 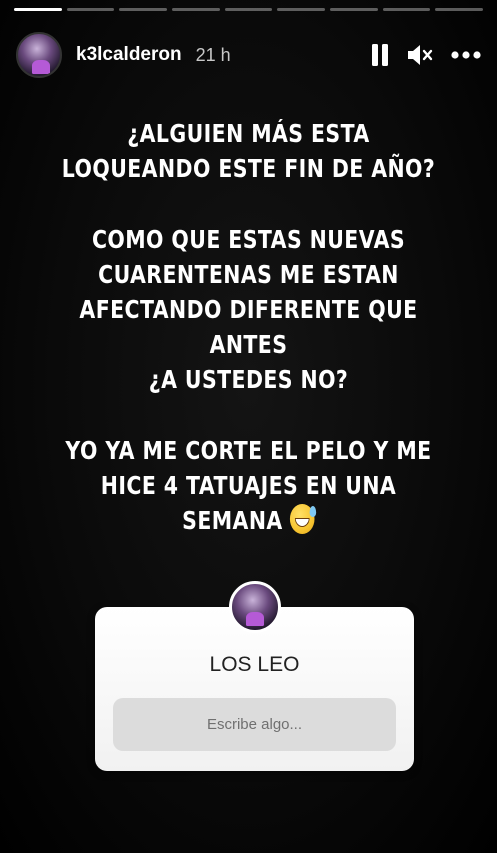 I want to click on more-icon, so click(x=466, y=55).